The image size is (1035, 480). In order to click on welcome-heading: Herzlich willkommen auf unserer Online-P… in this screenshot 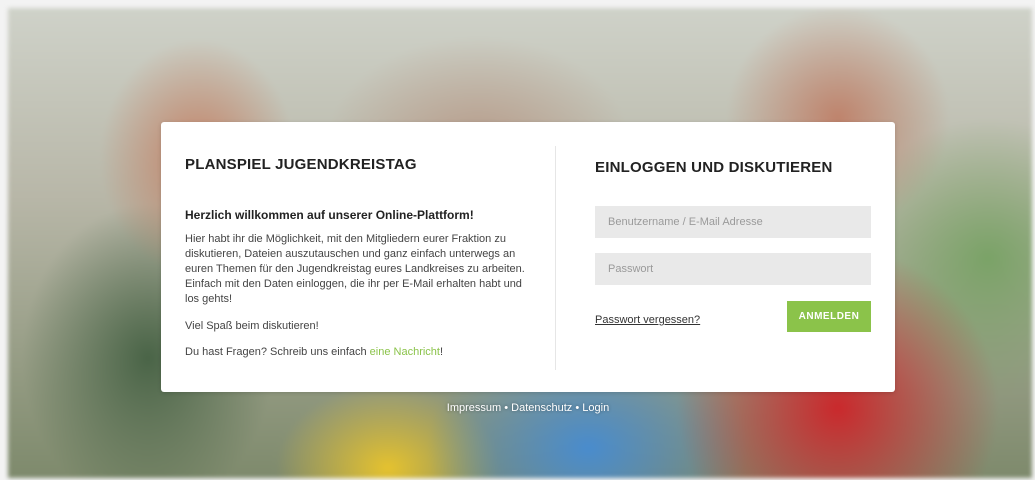, I will do `click(329, 215)`.